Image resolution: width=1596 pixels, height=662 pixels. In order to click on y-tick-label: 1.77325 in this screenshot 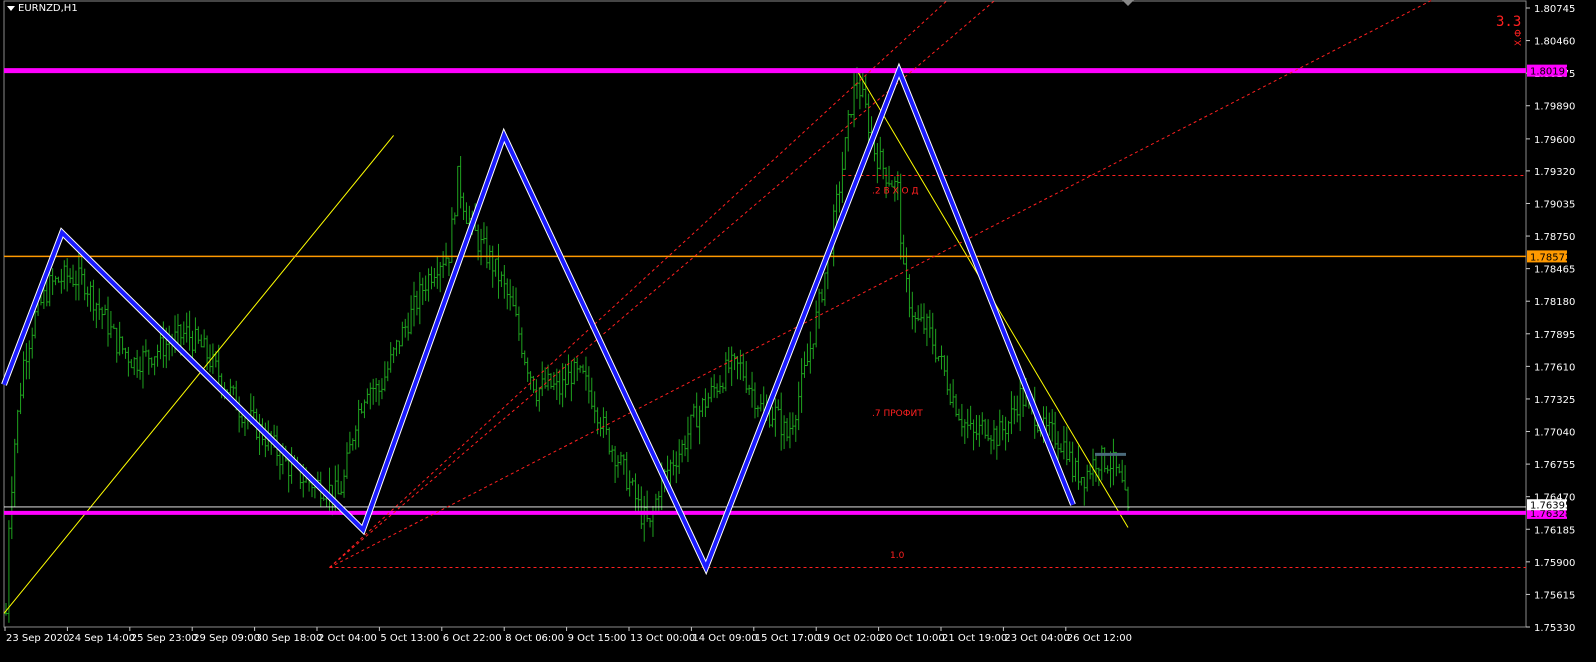, I will do `click(1554, 400)`.